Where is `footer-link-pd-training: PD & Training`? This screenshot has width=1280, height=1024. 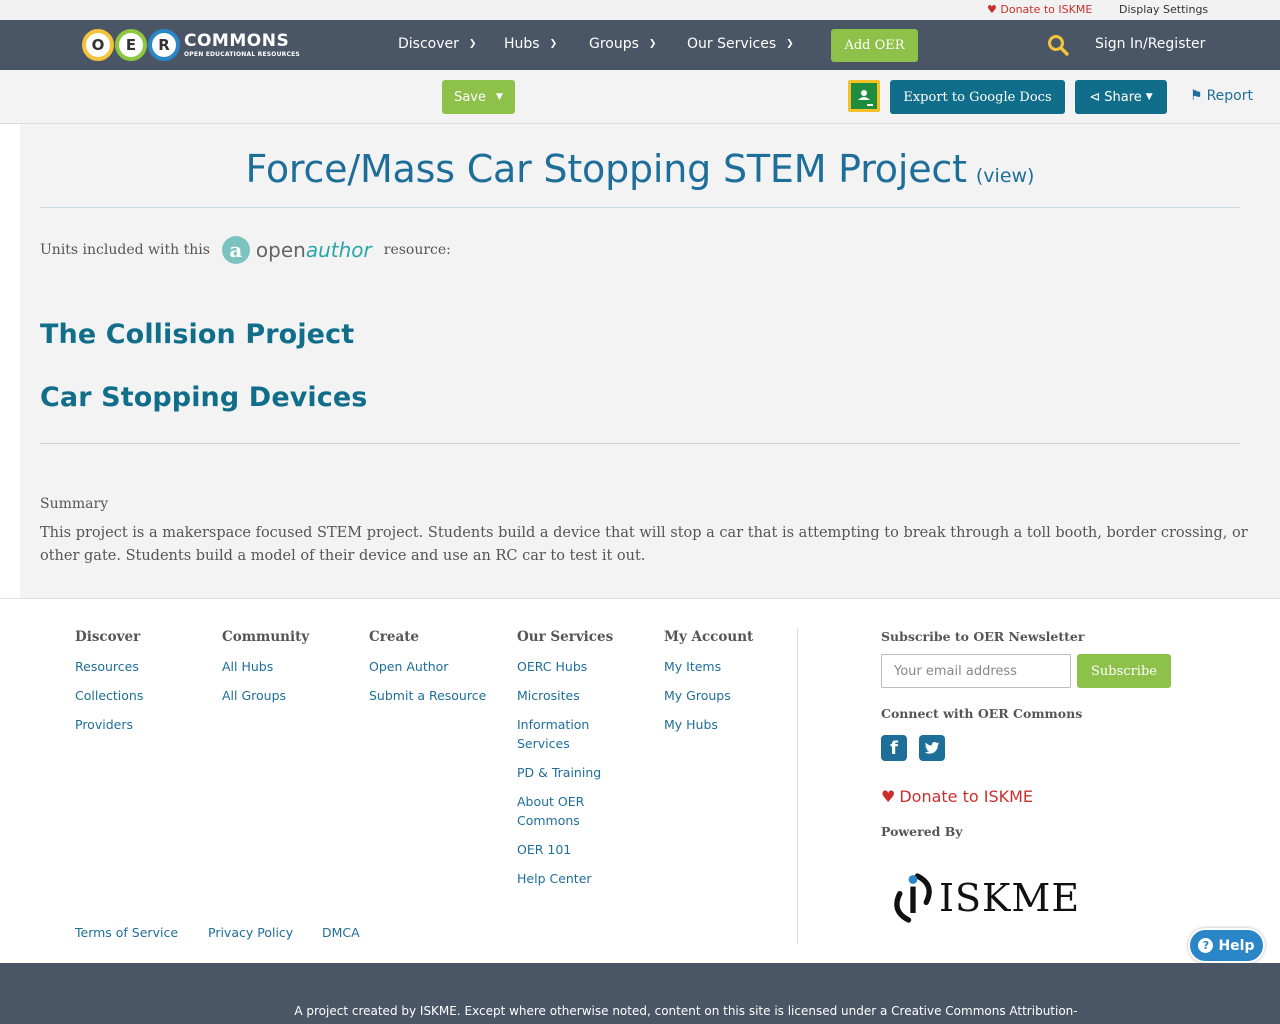
footer-link-pd-training: PD & Training is located at coordinates (567, 772).